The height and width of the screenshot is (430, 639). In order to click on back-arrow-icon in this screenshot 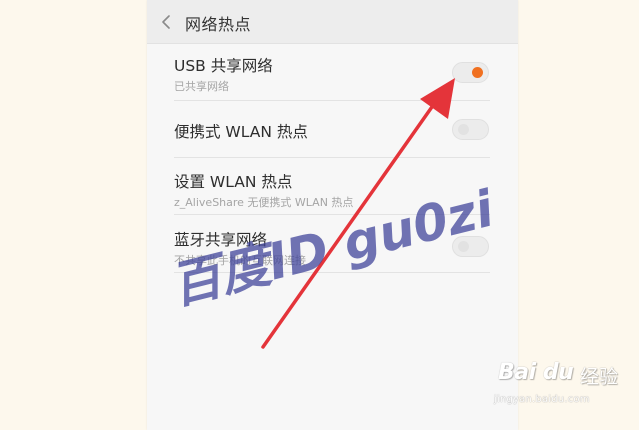, I will do `click(167, 21)`.